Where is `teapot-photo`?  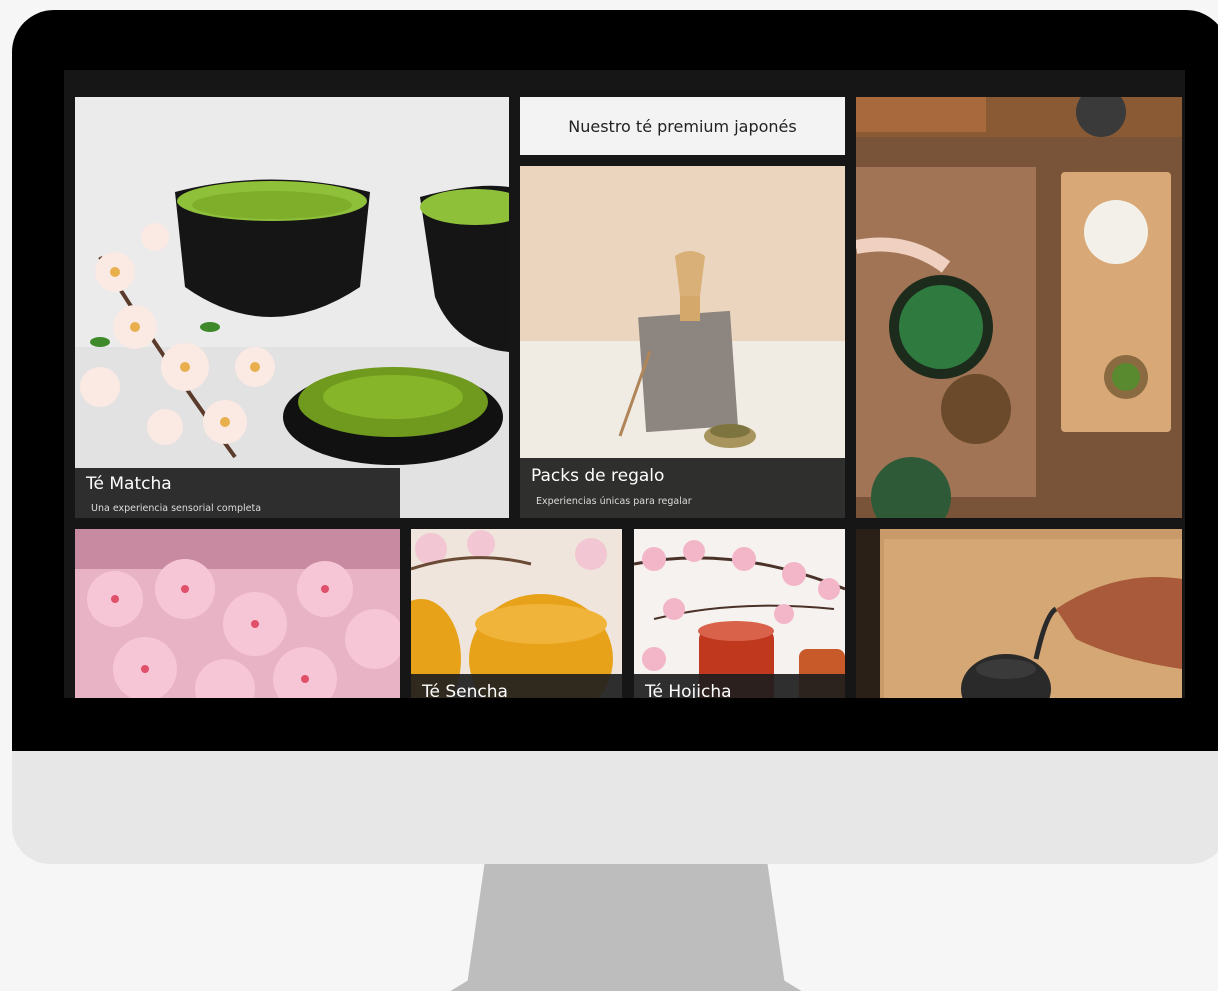
teapot-photo is located at coordinates (1019, 613).